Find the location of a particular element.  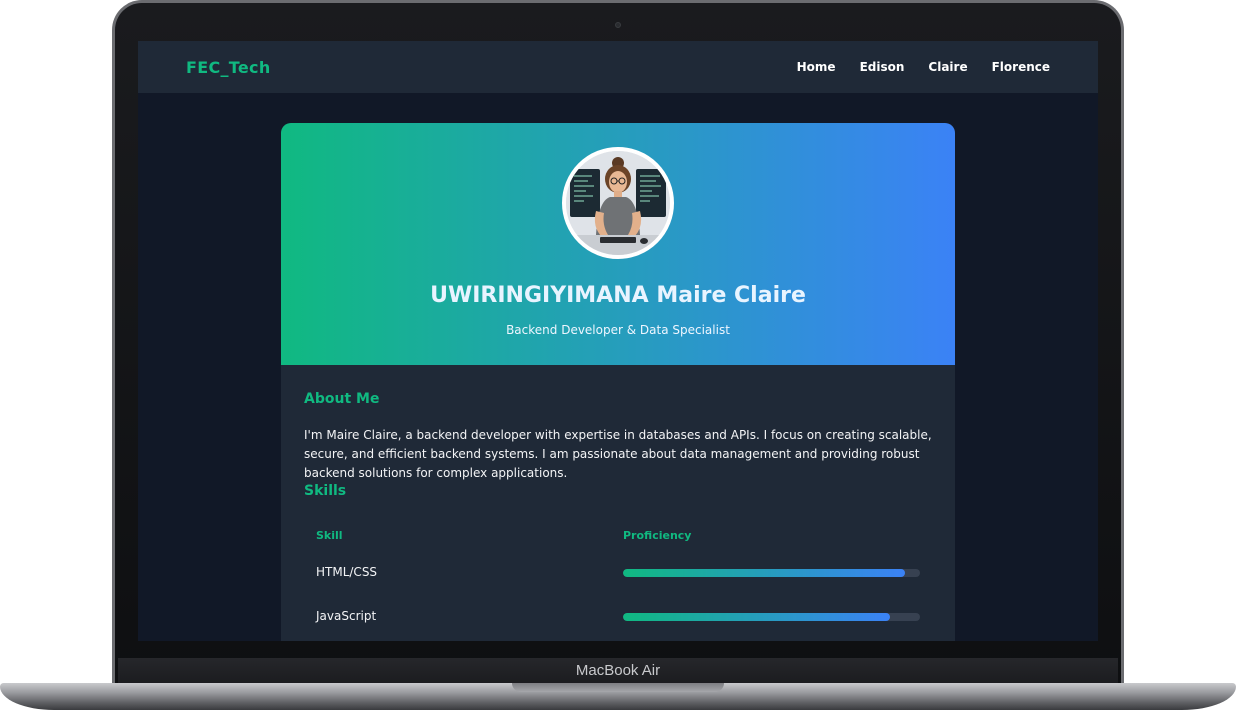

table-row: HTML/CSS is located at coordinates (619, 575).